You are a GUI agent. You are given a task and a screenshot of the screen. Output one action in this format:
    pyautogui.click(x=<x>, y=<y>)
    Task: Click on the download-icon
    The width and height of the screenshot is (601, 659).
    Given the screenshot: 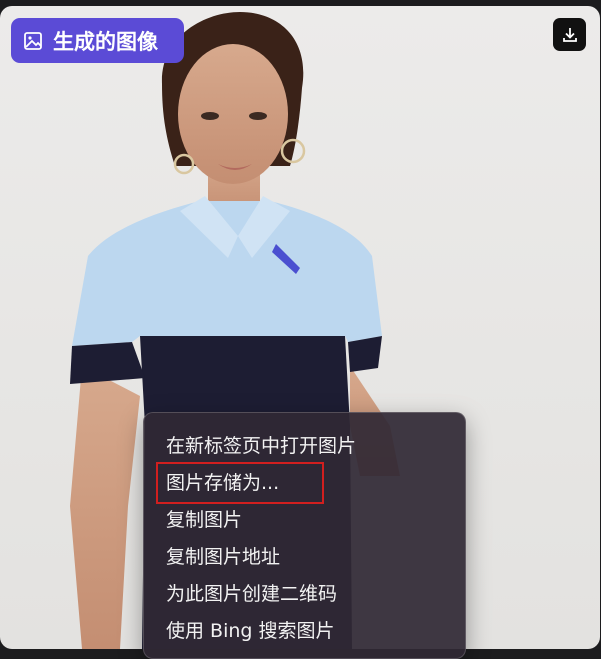 What is the action you would take?
    pyautogui.click(x=569, y=34)
    